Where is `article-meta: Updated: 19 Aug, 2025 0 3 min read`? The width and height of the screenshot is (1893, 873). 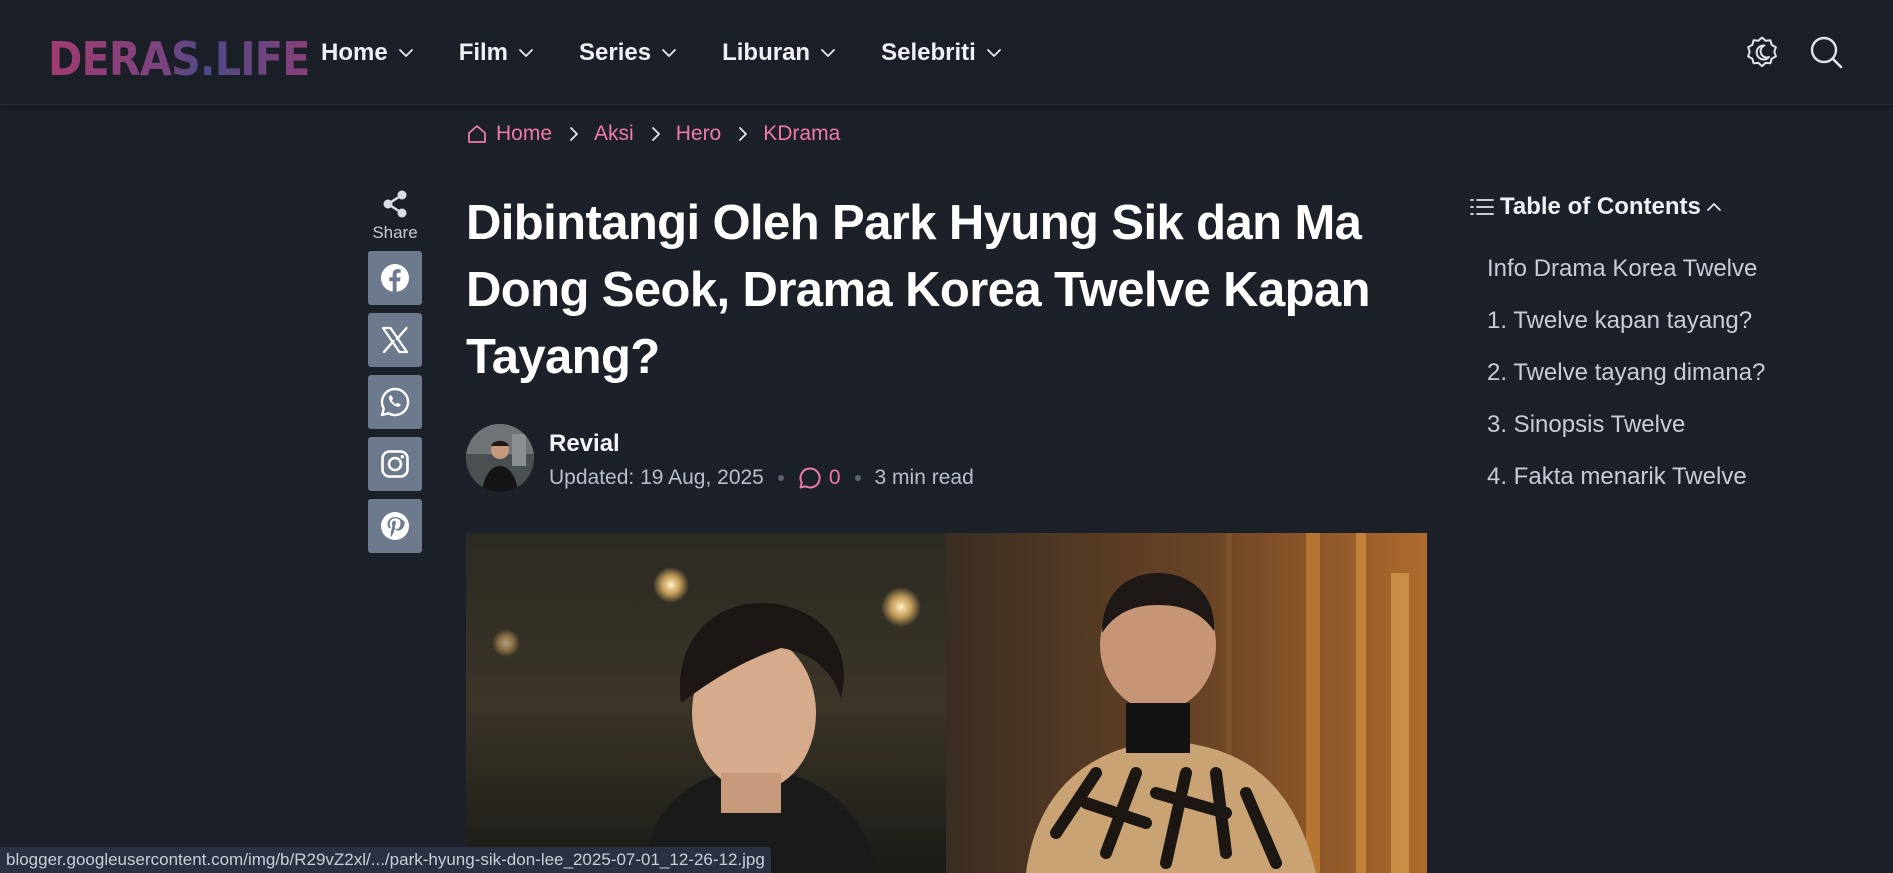 article-meta: Updated: 19 Aug, 2025 0 3 min read is located at coordinates (761, 478).